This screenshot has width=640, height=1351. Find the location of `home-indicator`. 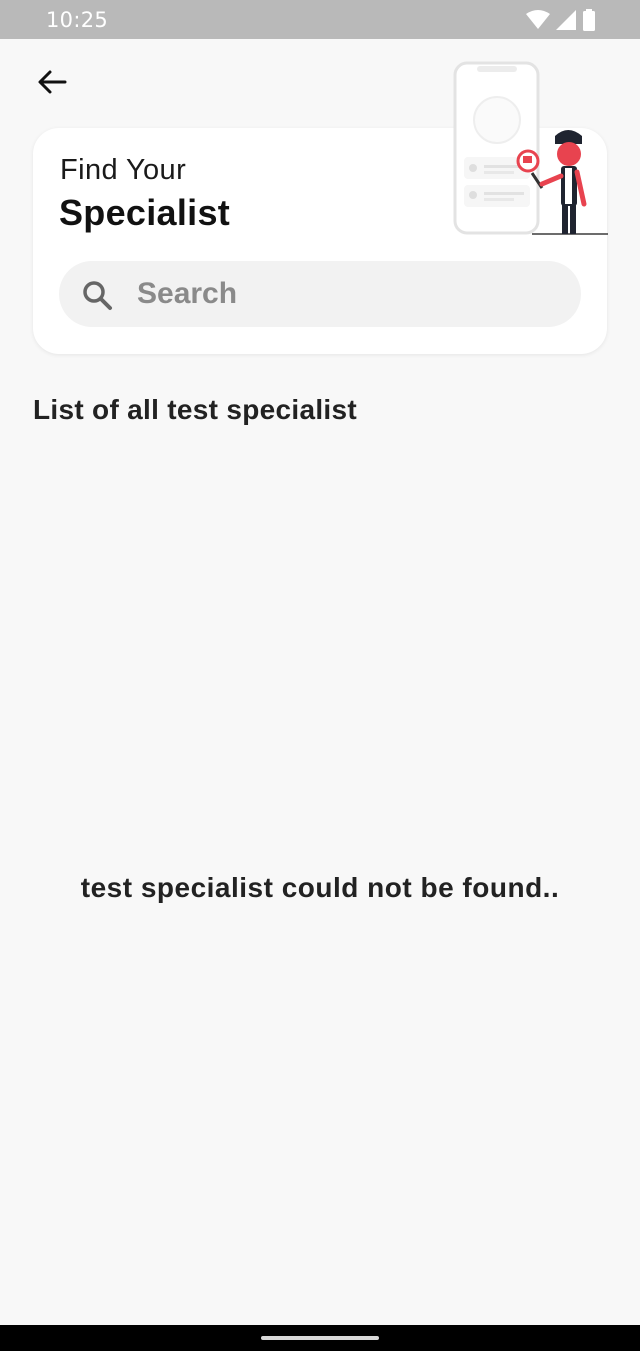

home-indicator is located at coordinates (320, 1338).